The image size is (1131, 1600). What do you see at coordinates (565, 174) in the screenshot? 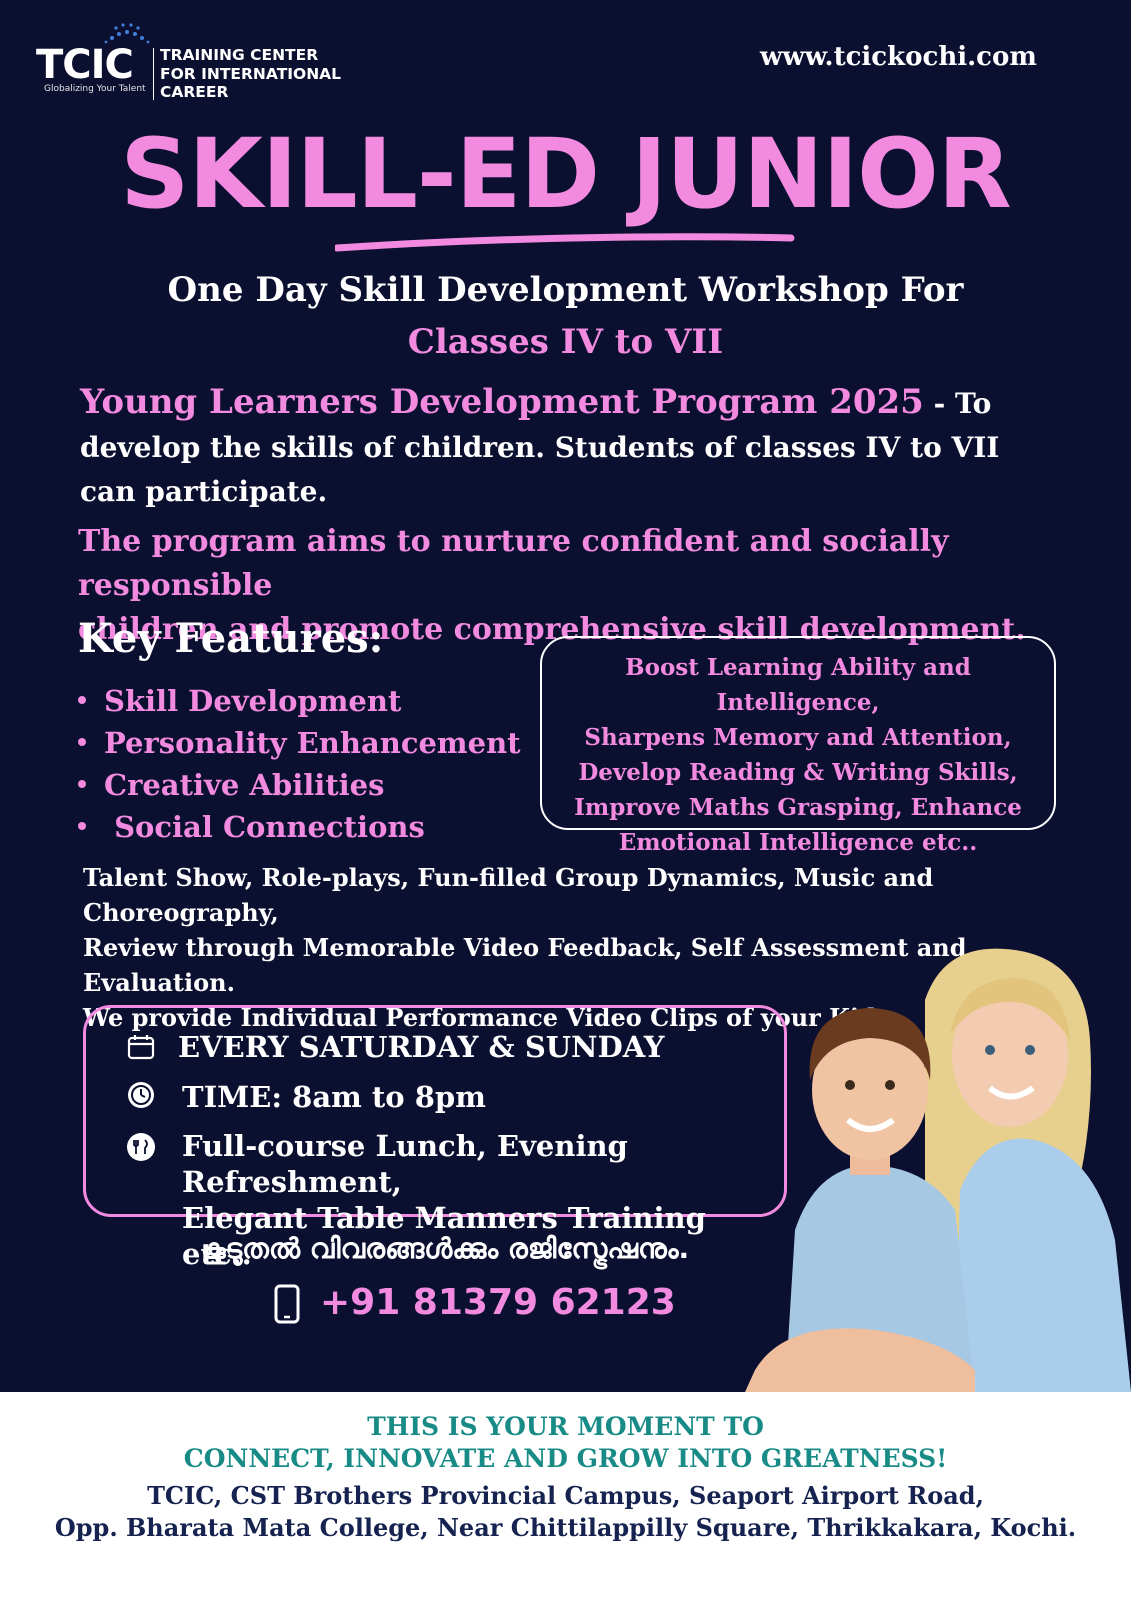
I see `poster-title: SKILL-ED JUNIOR` at bounding box center [565, 174].